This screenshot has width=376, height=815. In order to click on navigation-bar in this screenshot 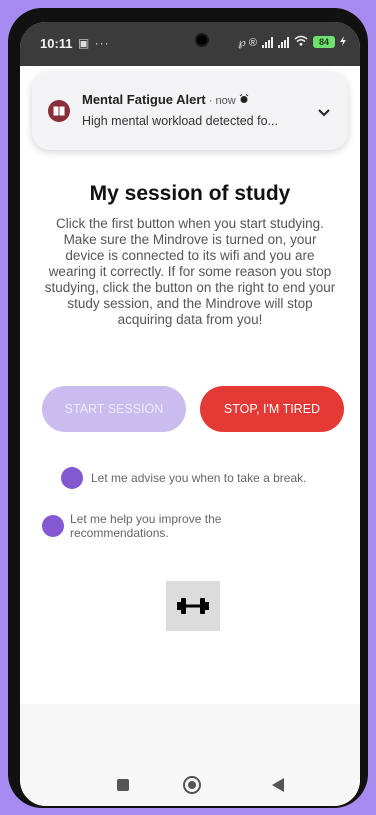, I will do `click(190, 785)`.